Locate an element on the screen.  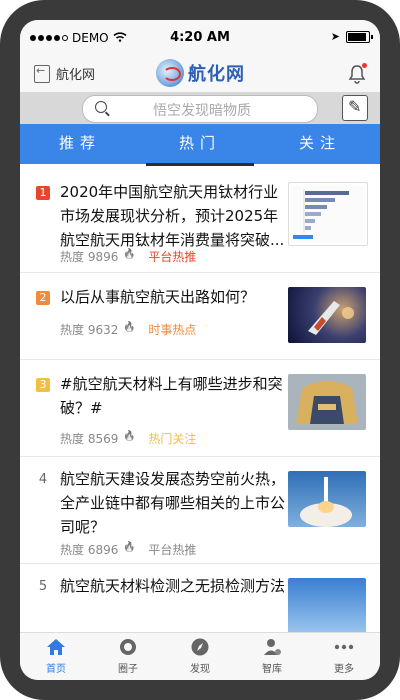
list-item: 3 #航空航天材料上有哪些进步和突破？# 热度 8569 热门关注 is located at coordinates (200, 408).